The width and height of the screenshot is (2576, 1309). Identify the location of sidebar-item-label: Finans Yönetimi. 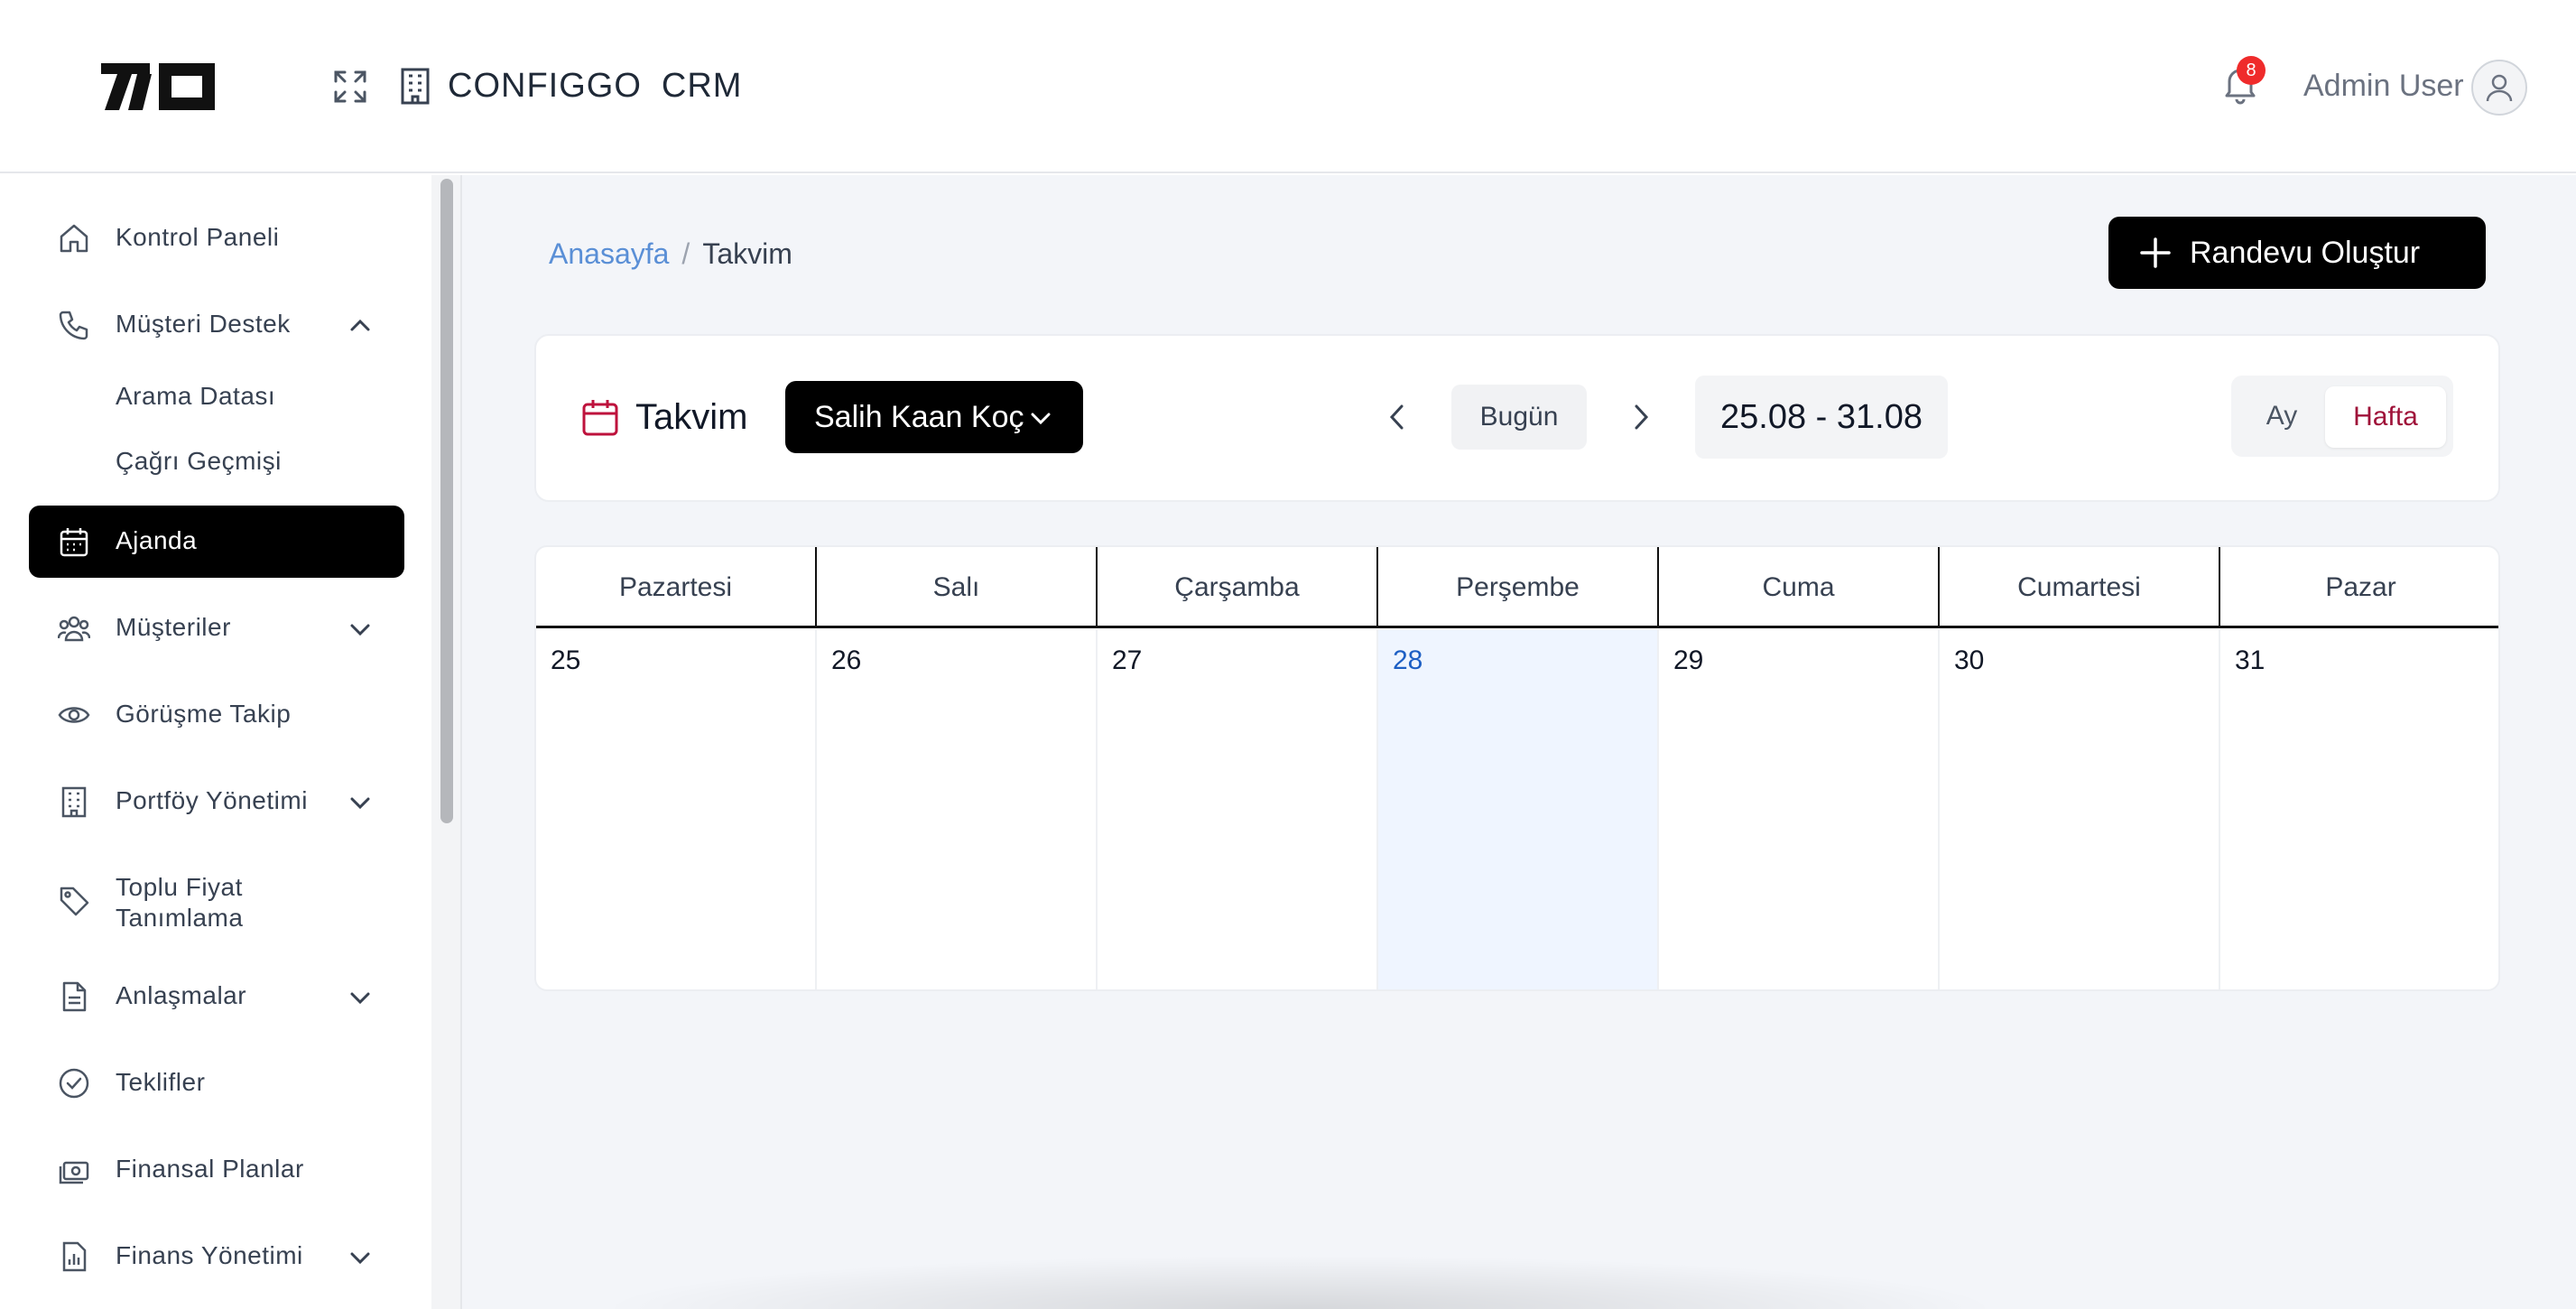
(209, 1255).